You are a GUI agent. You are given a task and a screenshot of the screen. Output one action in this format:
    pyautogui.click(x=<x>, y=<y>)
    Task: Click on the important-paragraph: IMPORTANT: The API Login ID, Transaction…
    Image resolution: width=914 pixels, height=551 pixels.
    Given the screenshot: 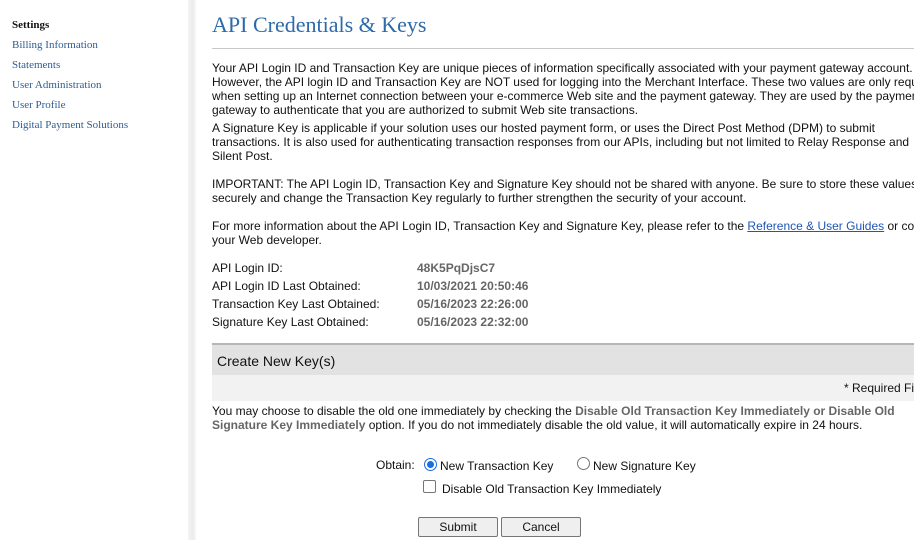 What is the action you would take?
    pyautogui.click(x=563, y=191)
    